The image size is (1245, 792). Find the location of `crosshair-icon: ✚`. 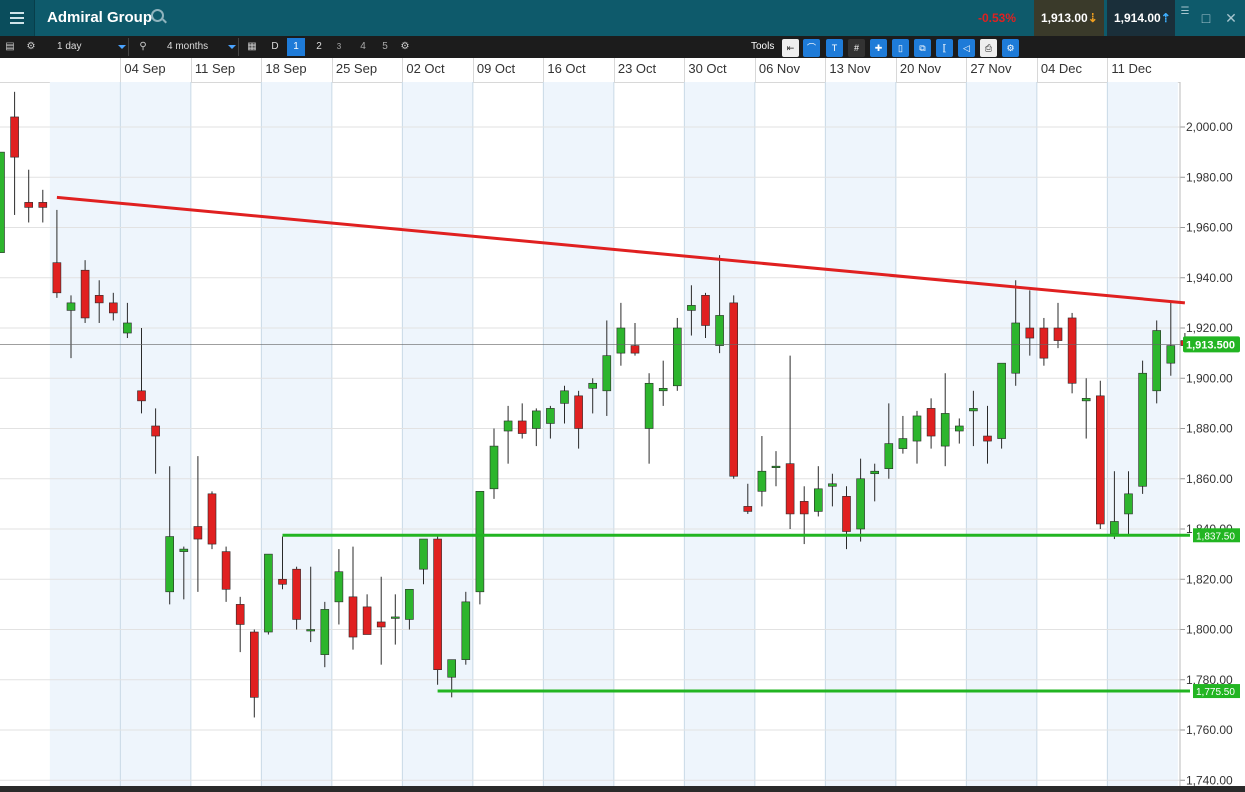

crosshair-icon: ✚ is located at coordinates (878, 48).